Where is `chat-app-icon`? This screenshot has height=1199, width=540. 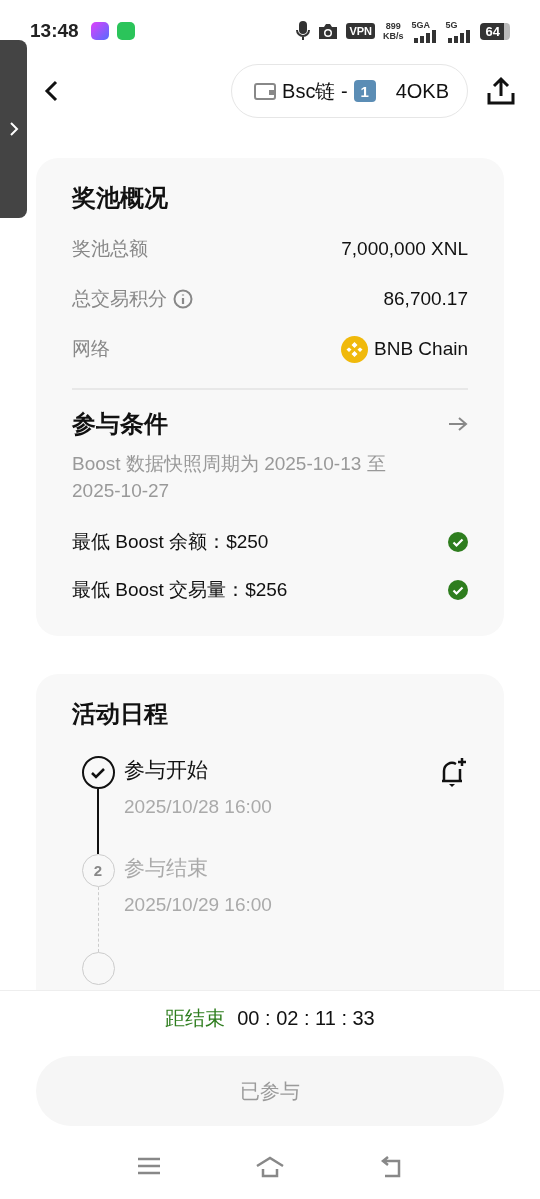 chat-app-icon is located at coordinates (125, 31).